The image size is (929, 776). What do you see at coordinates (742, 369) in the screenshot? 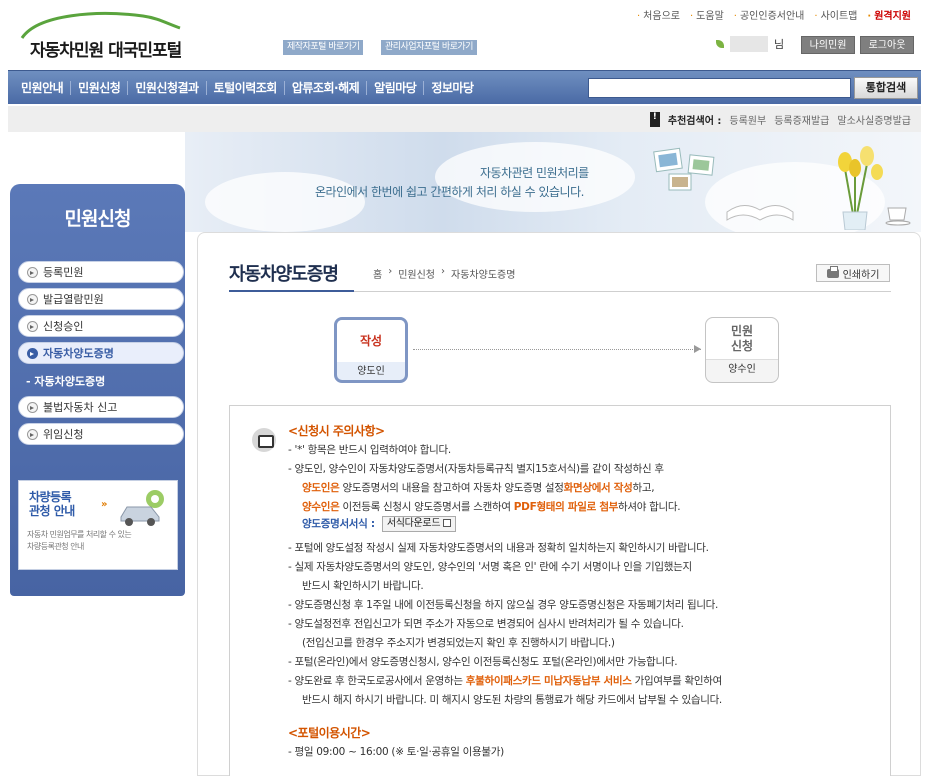
I see `step-apply-role: 양수인` at bounding box center [742, 369].